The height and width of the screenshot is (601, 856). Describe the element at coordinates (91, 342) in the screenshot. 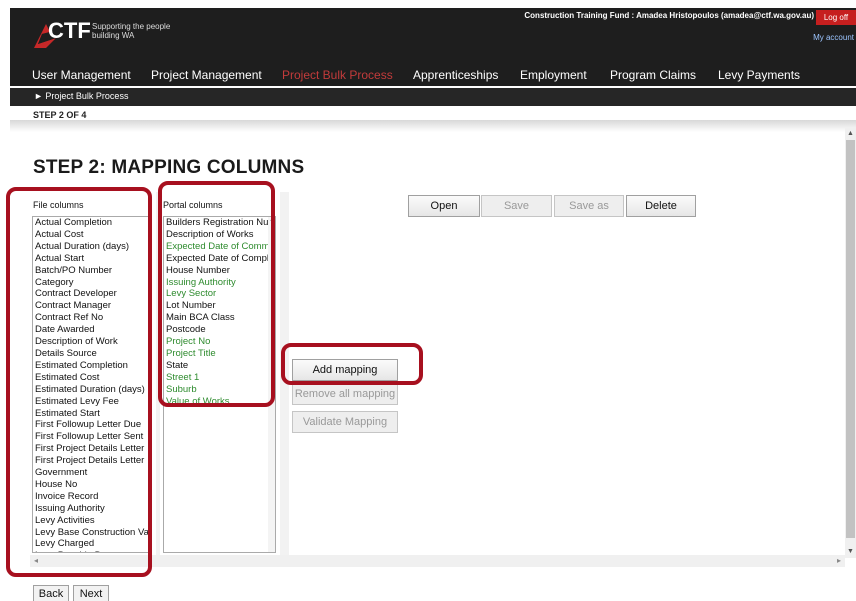

I see `file-column-item: Description of Work` at that location.